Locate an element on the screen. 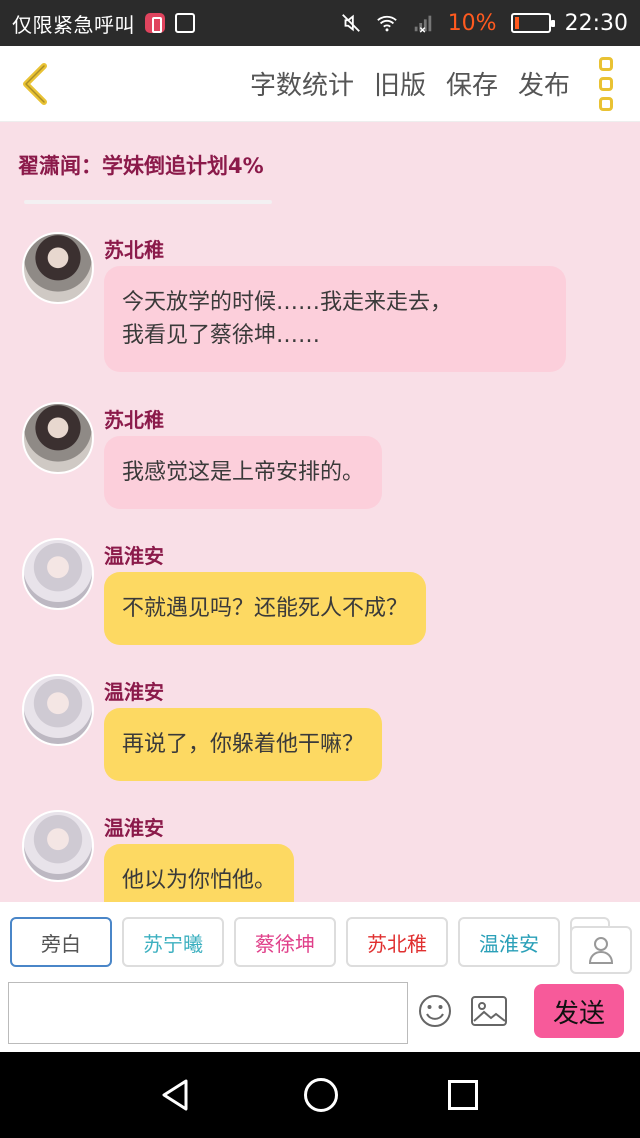 This screenshot has width=640, height=1138. battery-percent: 10% is located at coordinates (472, 23).